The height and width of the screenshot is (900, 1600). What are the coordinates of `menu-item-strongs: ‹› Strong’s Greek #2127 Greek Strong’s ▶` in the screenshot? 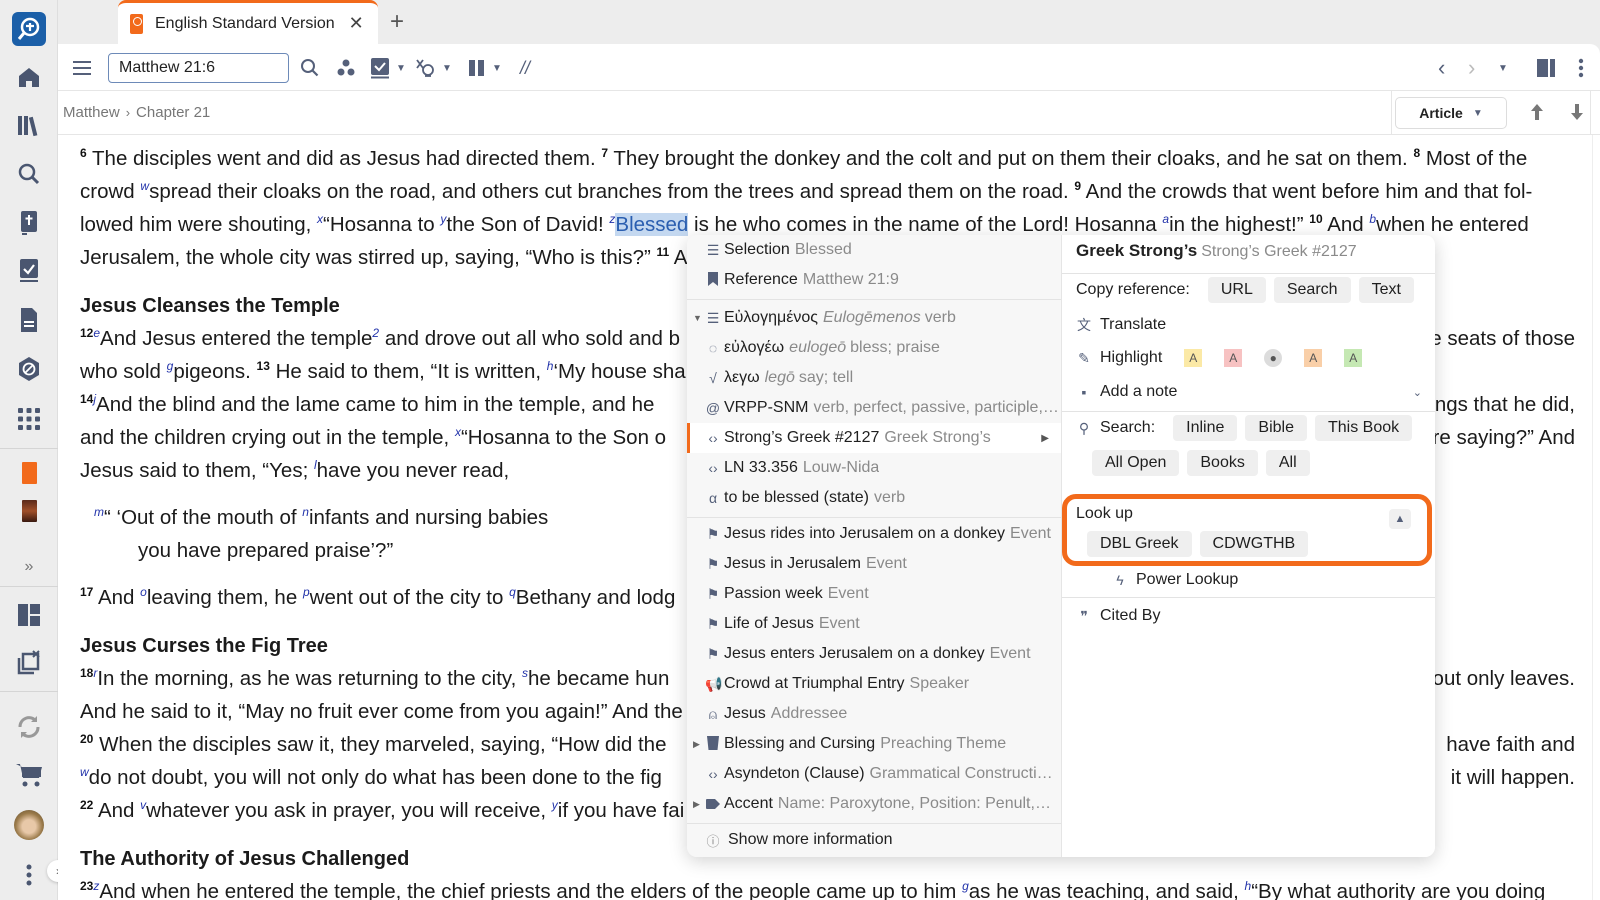 It's located at (874, 438).